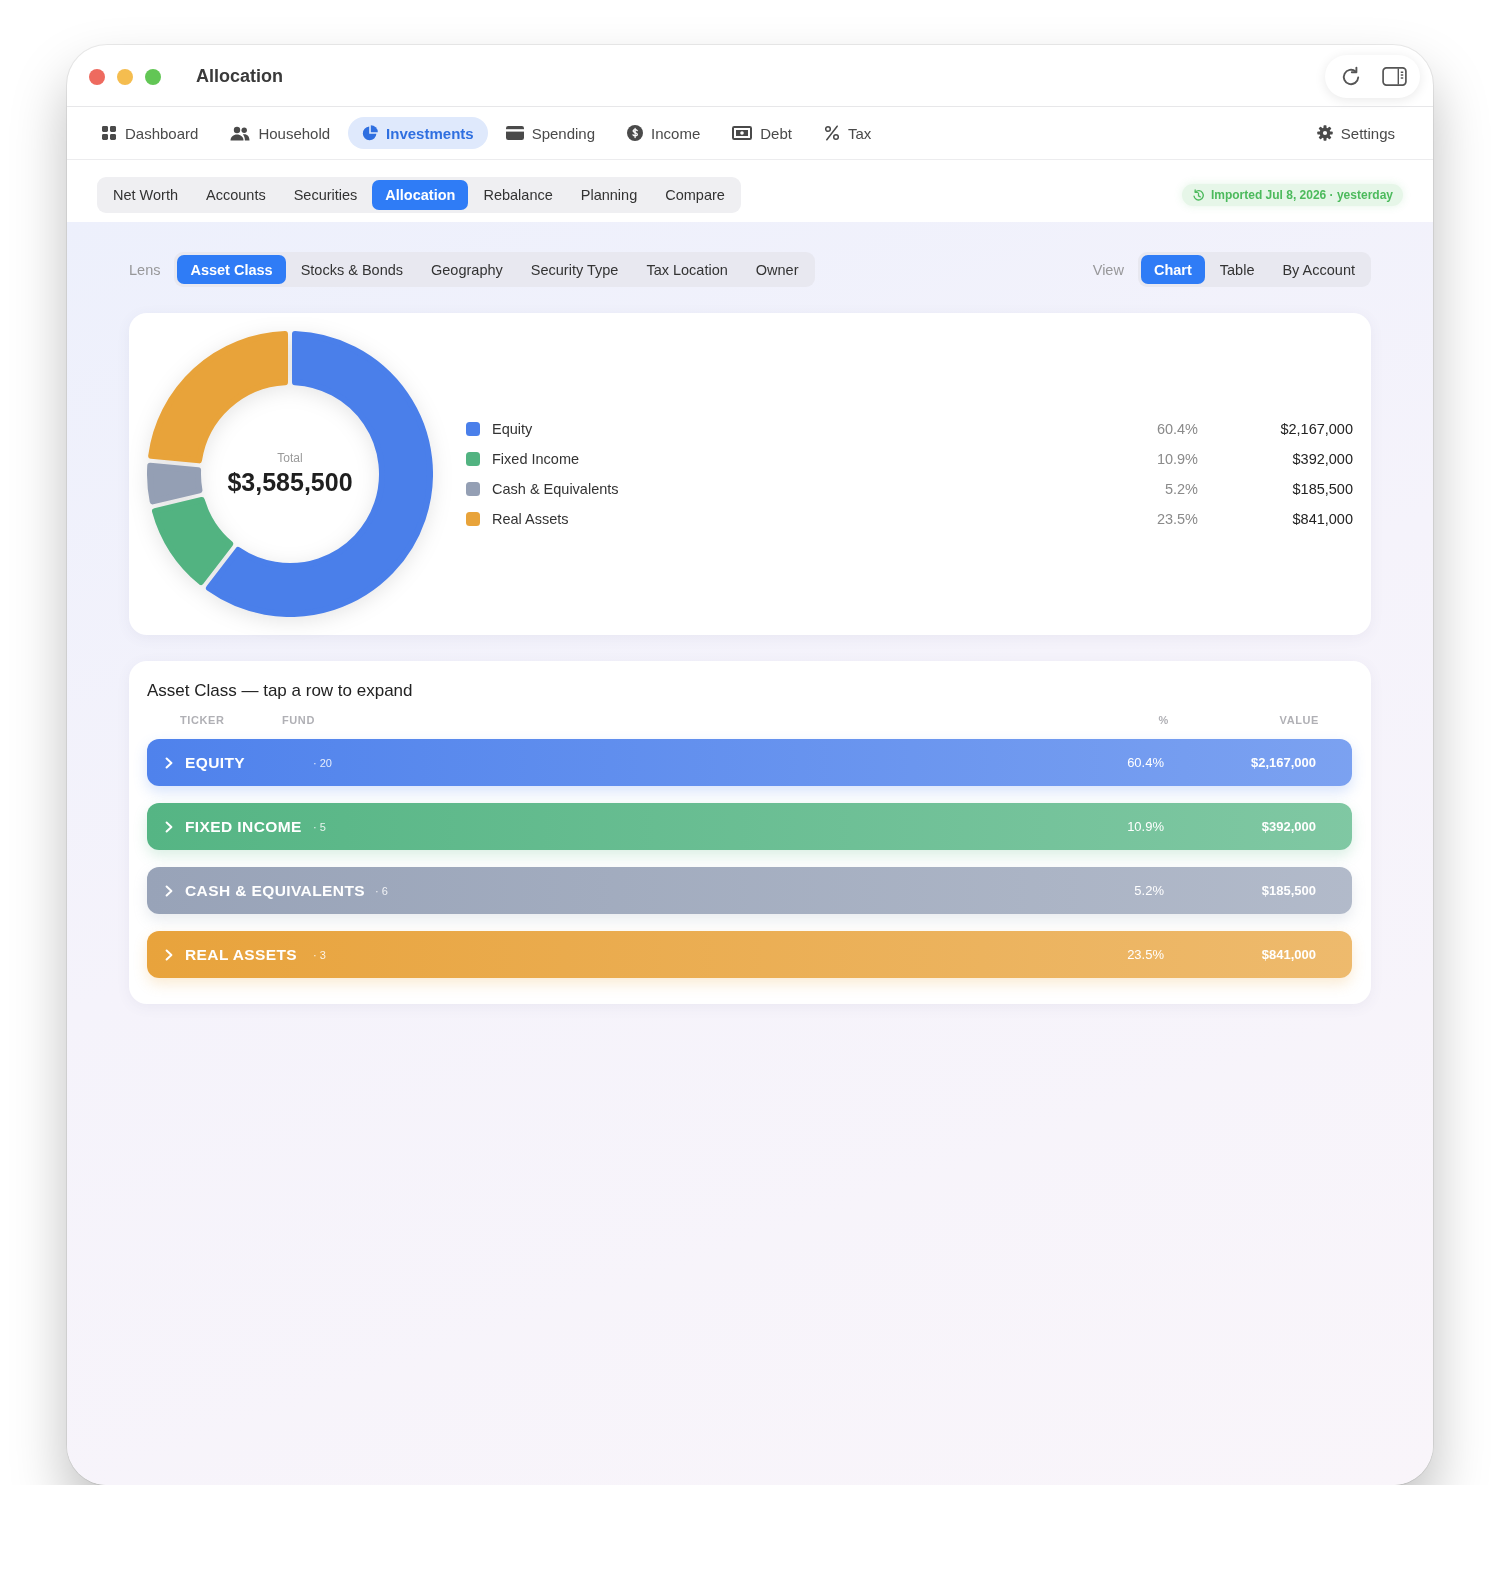 This screenshot has height=1573, width=1500. I want to click on section-tab: Planning, so click(609, 195).